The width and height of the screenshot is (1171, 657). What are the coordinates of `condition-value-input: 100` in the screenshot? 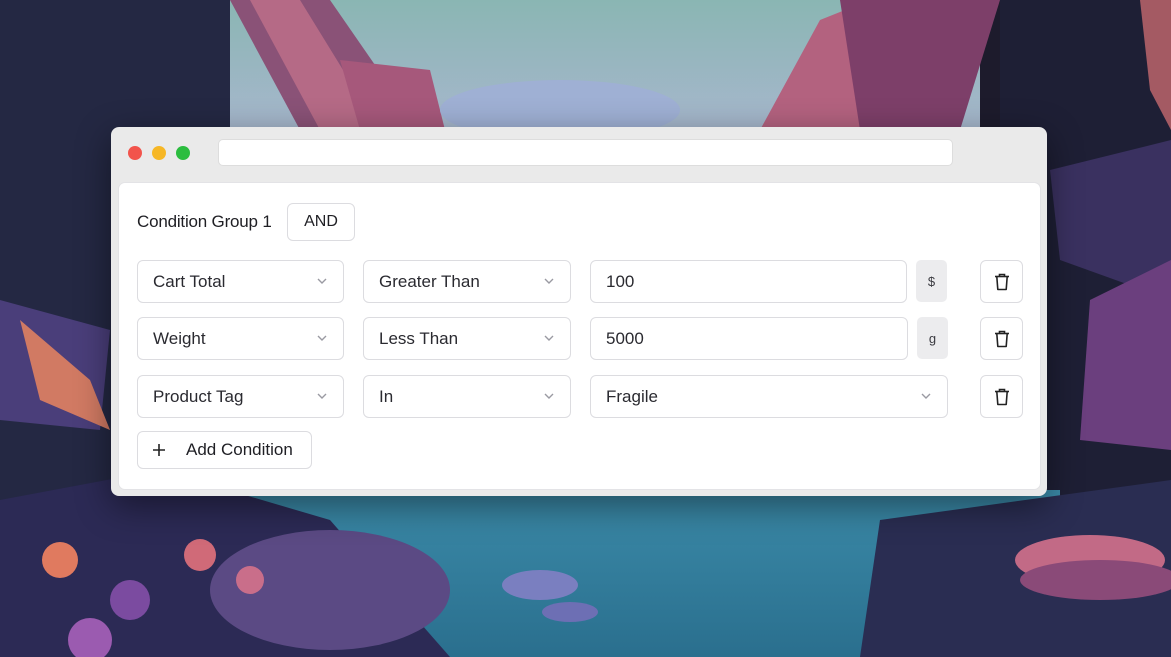 It's located at (748, 281).